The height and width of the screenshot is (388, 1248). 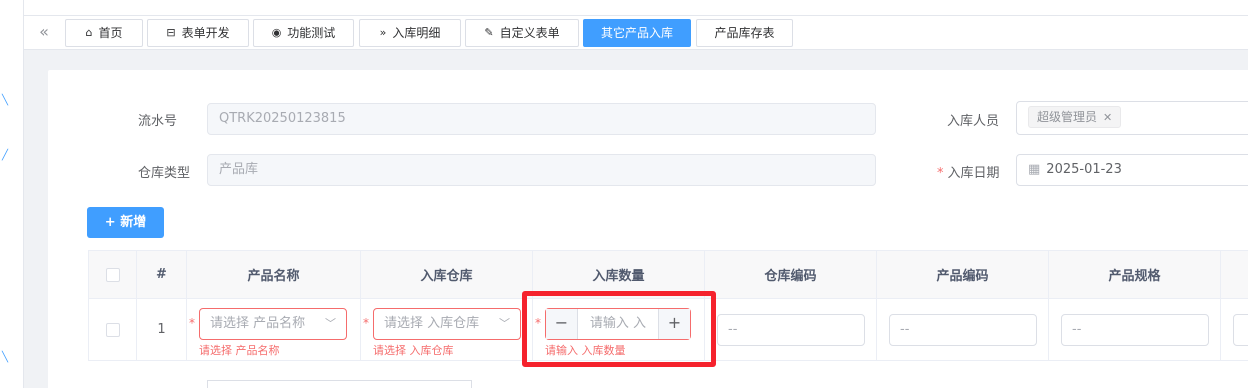 What do you see at coordinates (1134, 274) in the screenshot?
I see `column-header: 产品规格` at bounding box center [1134, 274].